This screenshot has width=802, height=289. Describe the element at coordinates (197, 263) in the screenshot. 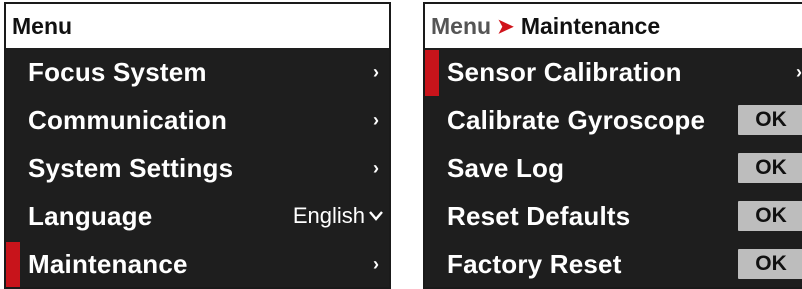

I see `menu-item-maintenance: Maintenance ›` at that location.